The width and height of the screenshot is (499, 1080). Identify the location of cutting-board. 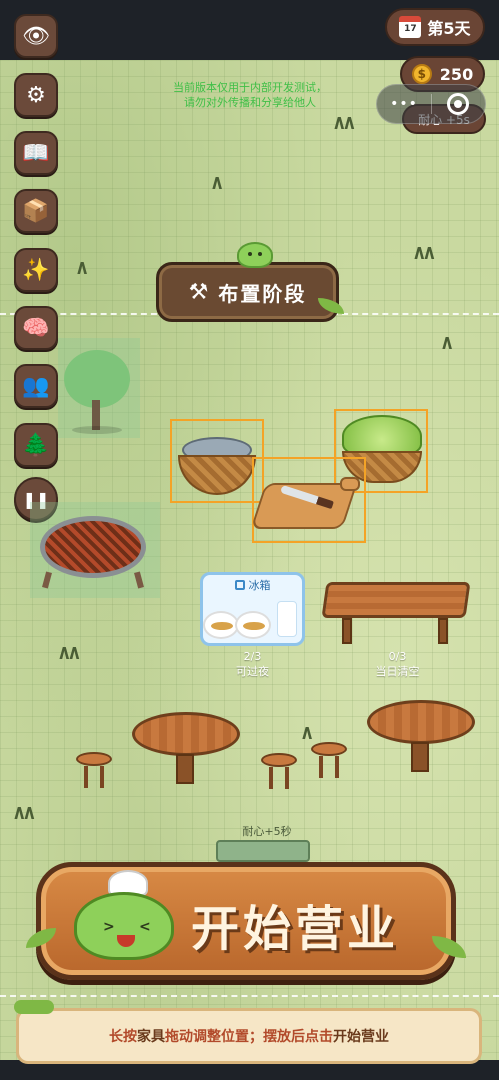
(308, 500).